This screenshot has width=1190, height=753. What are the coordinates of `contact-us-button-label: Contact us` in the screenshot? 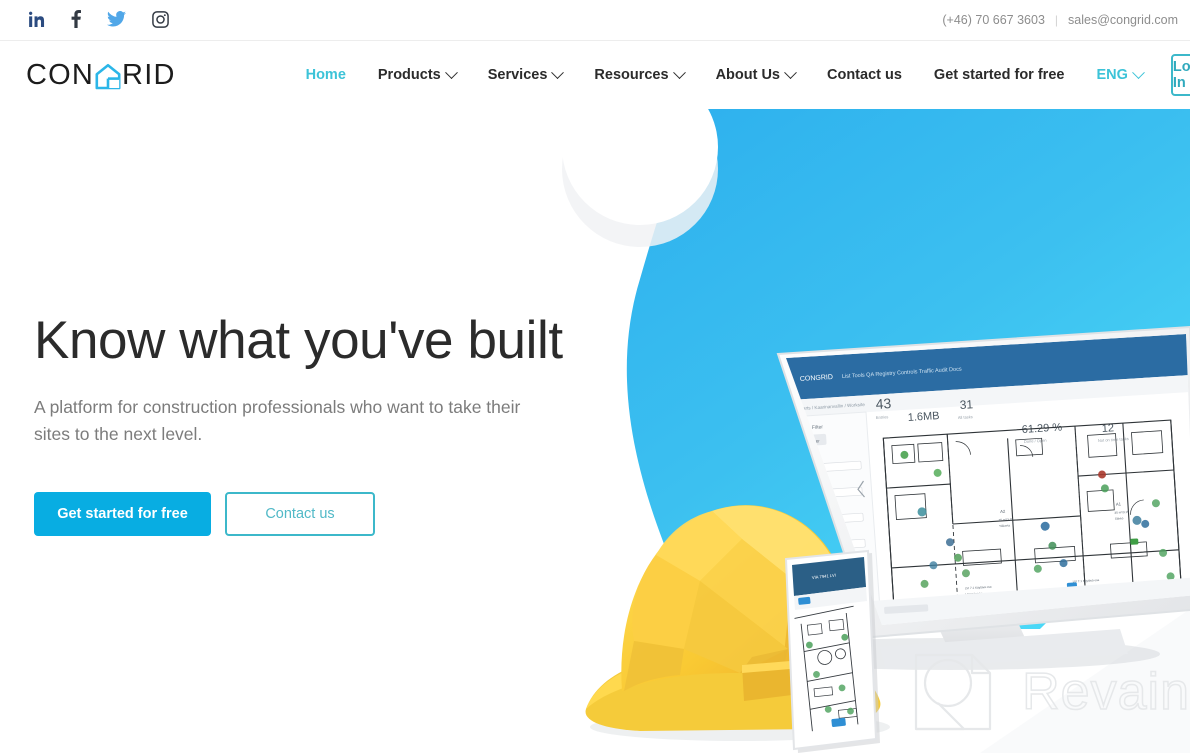 It's located at (300, 514).